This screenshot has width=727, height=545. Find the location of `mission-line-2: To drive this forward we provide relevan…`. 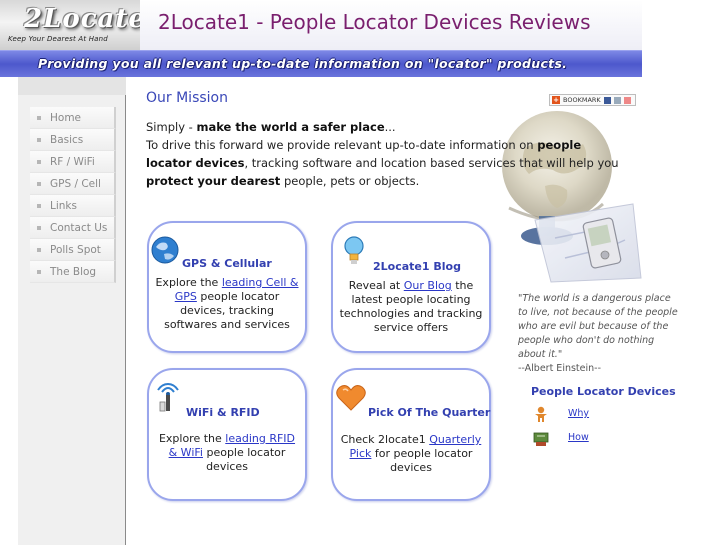

mission-line-2: To drive this forward we provide relevan… is located at coordinates (386, 163).